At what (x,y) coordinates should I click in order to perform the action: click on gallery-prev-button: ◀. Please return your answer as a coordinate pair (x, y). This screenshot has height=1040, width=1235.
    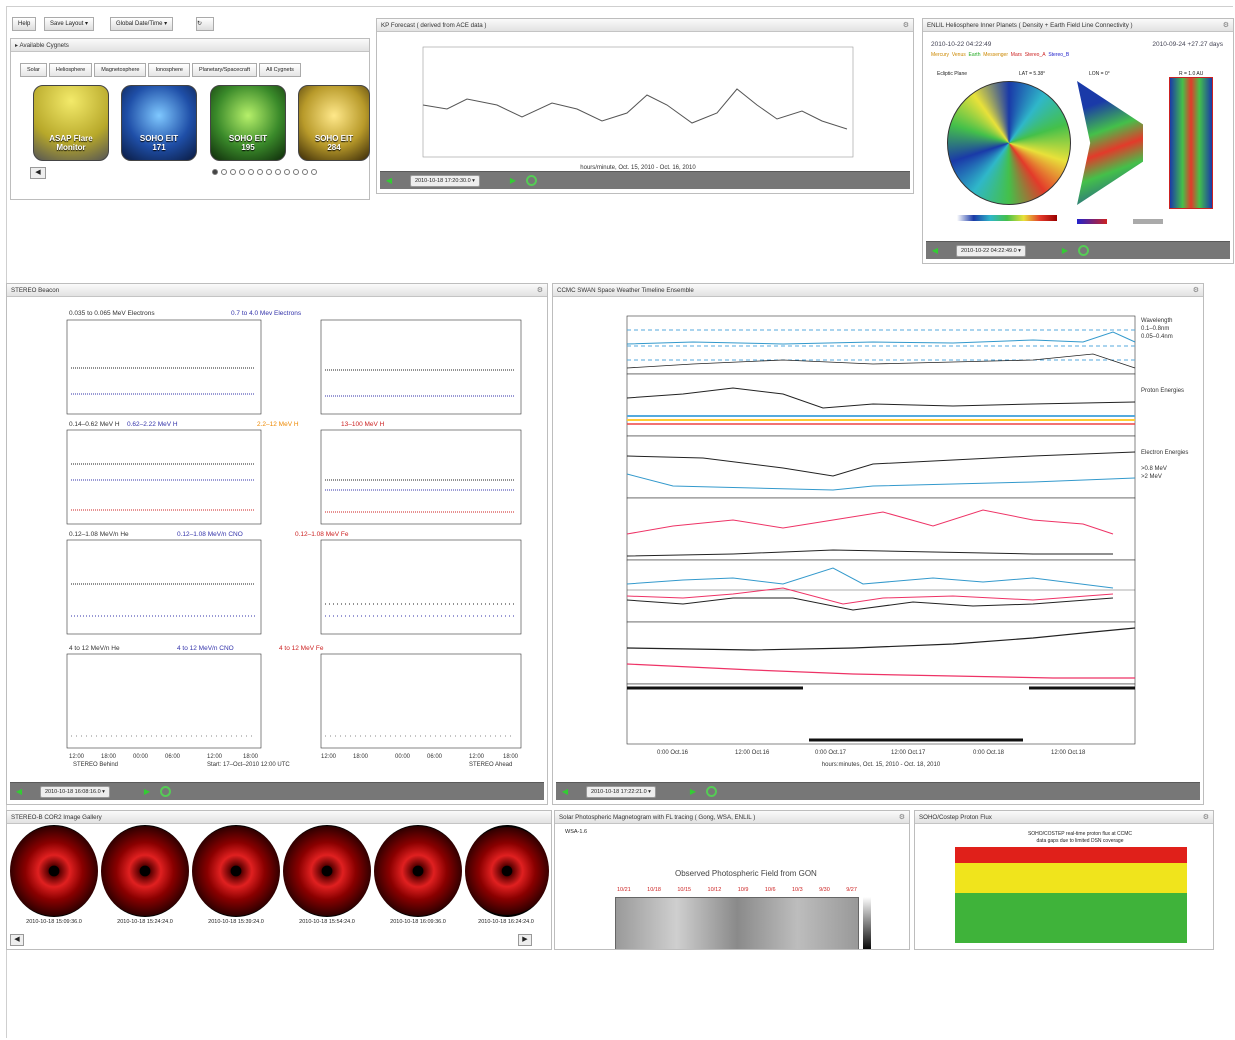
    Looking at the image, I should click on (17, 940).